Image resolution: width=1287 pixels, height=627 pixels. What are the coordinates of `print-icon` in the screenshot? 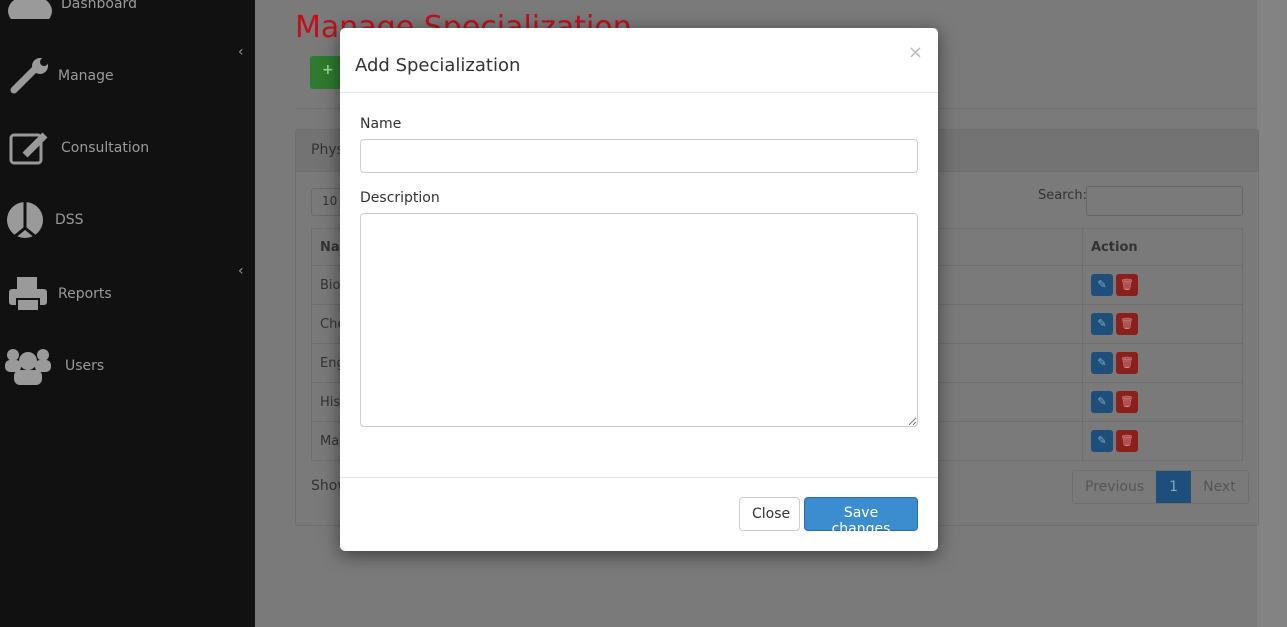 It's located at (28, 294).